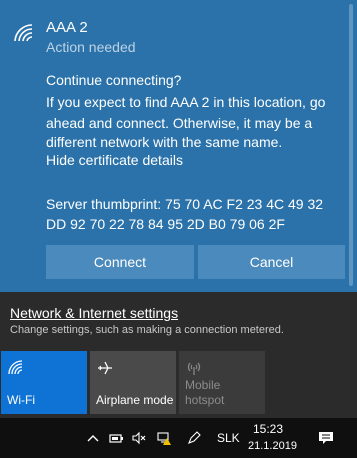 Image resolution: width=357 pixels, height=458 pixels. Describe the element at coordinates (164, 142) in the screenshot. I see `message-line: different network with the same name.` at that location.